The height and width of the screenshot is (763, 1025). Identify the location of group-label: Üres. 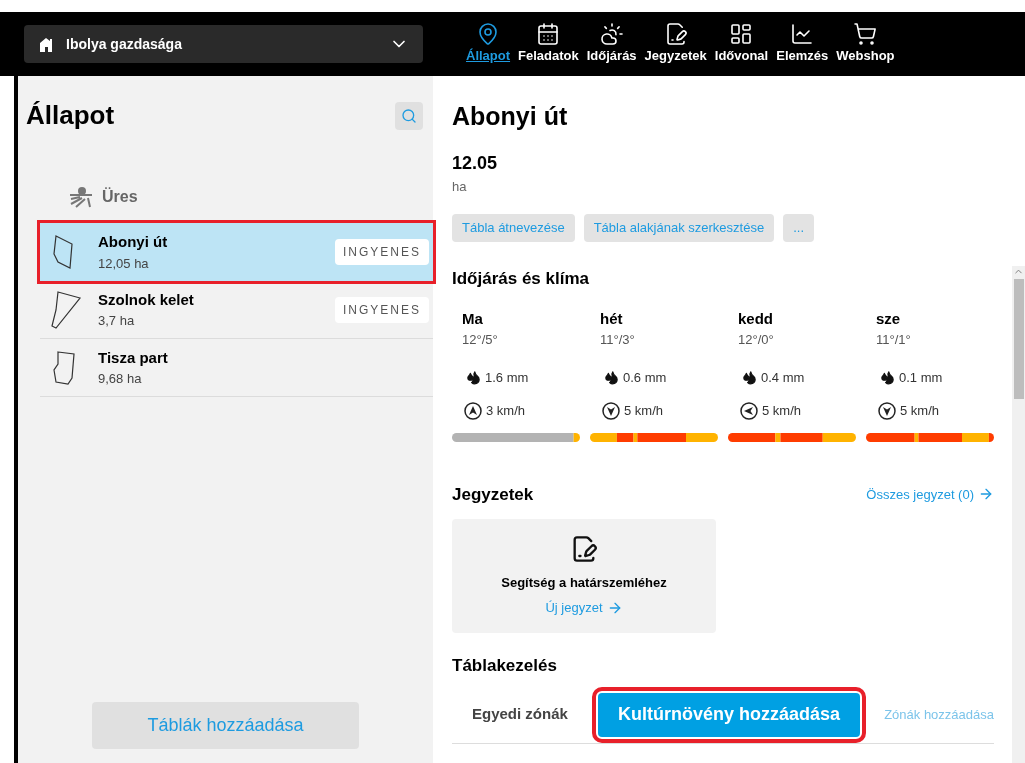
(120, 196).